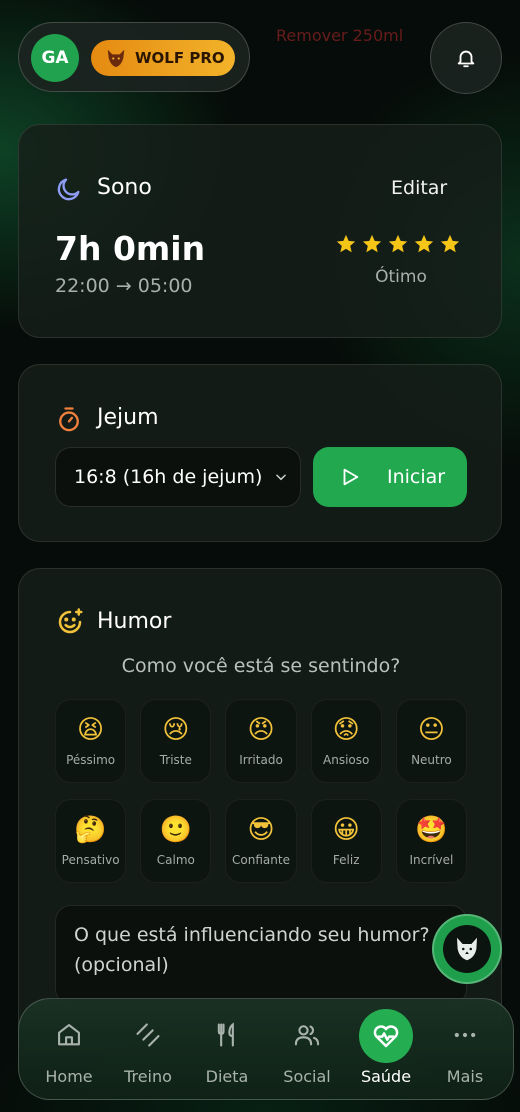 The image size is (520, 1112). Describe the element at coordinates (124, 286) in the screenshot. I see `sleep-time-range: 22:00 → 05:00` at that location.